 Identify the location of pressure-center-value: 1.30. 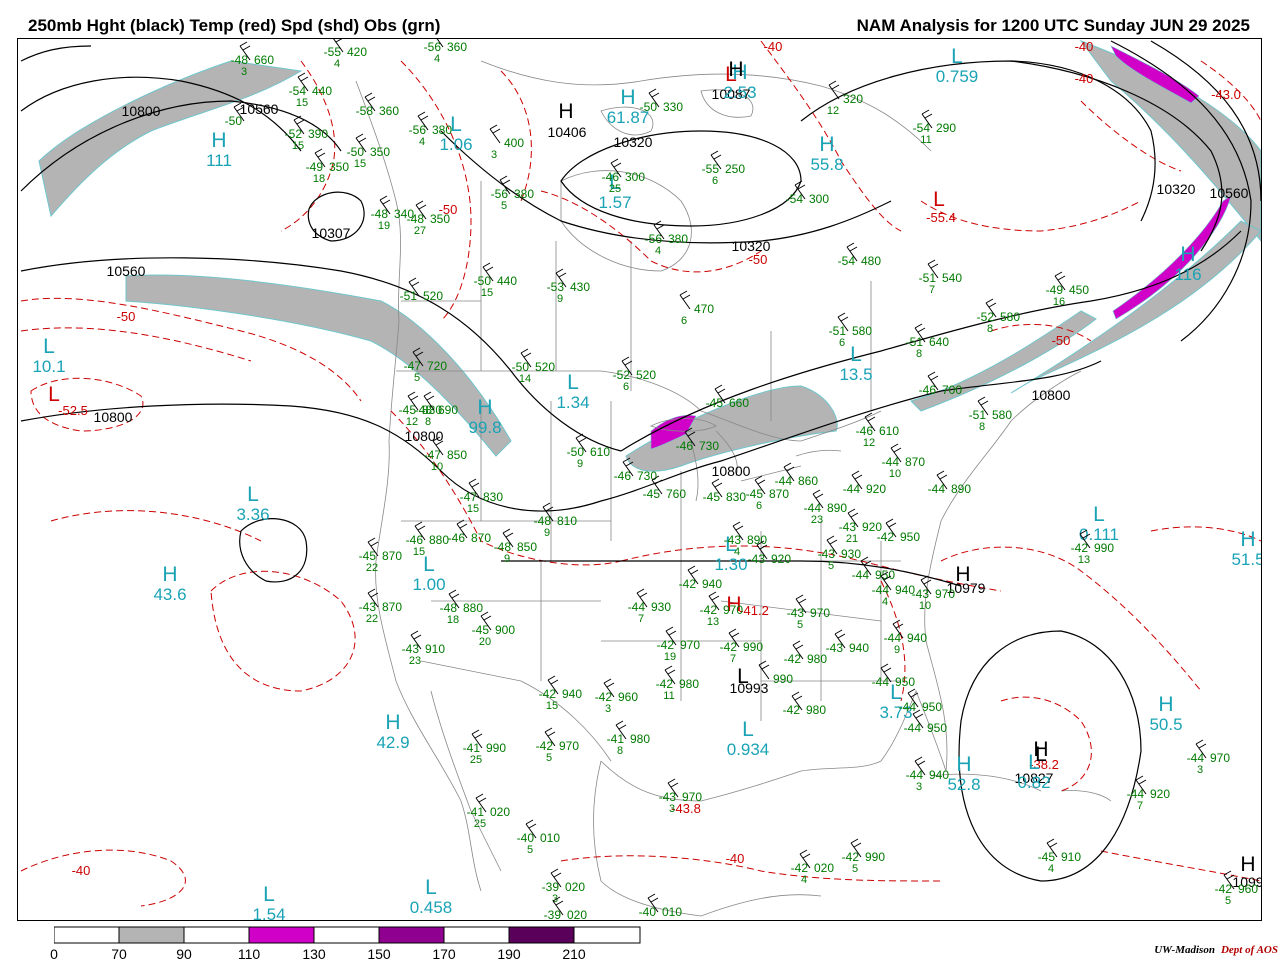
(730, 564).